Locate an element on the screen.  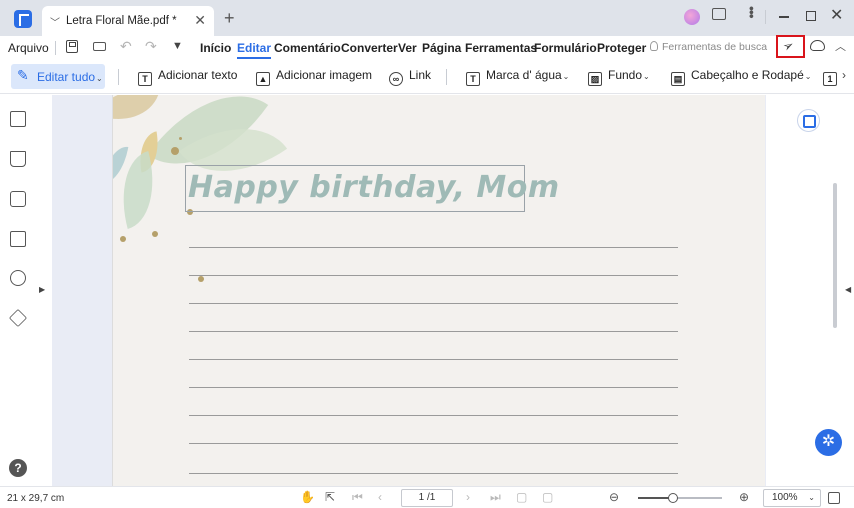
background-button: ▨ Fundo⌄ is located at coordinates (619, 77).